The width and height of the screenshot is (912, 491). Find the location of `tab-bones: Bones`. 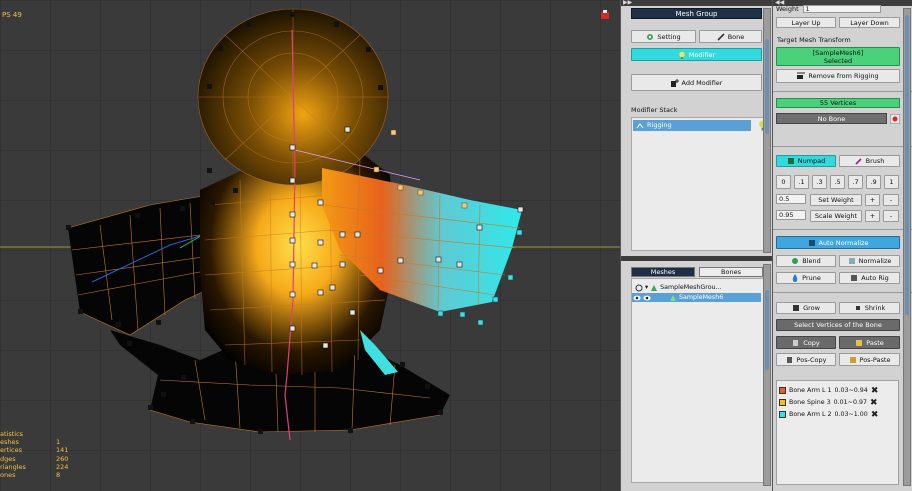

tab-bones: Bones is located at coordinates (731, 272).